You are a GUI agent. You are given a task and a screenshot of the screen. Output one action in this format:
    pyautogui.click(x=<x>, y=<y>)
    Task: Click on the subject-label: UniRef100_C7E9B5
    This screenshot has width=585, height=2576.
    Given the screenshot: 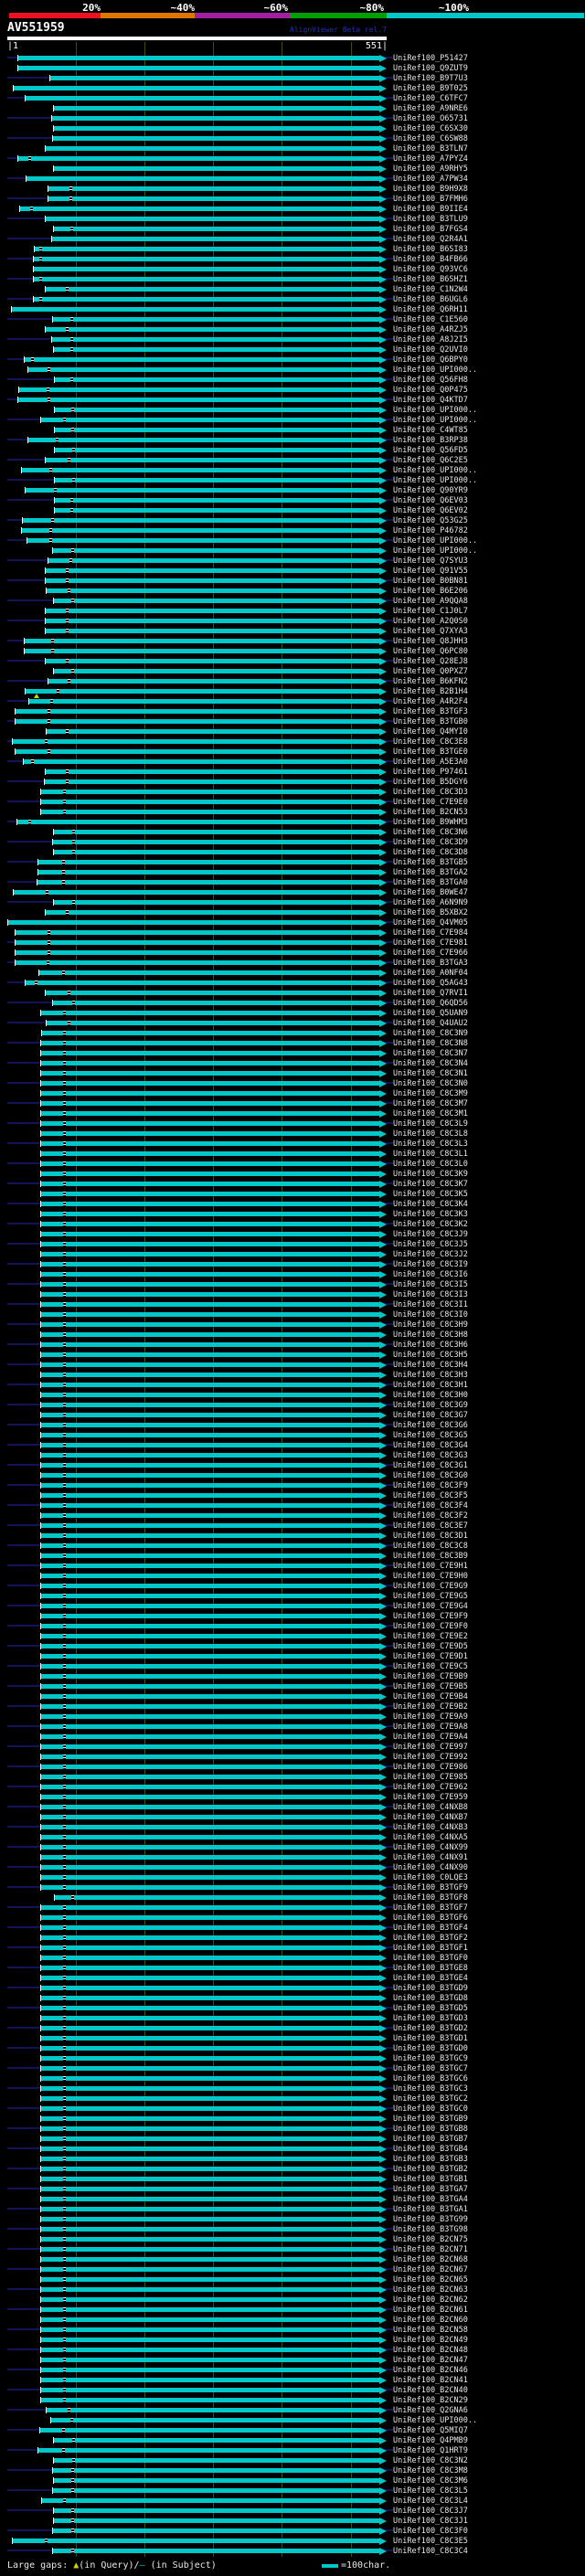 What is the action you would take?
    pyautogui.click(x=431, y=1687)
    